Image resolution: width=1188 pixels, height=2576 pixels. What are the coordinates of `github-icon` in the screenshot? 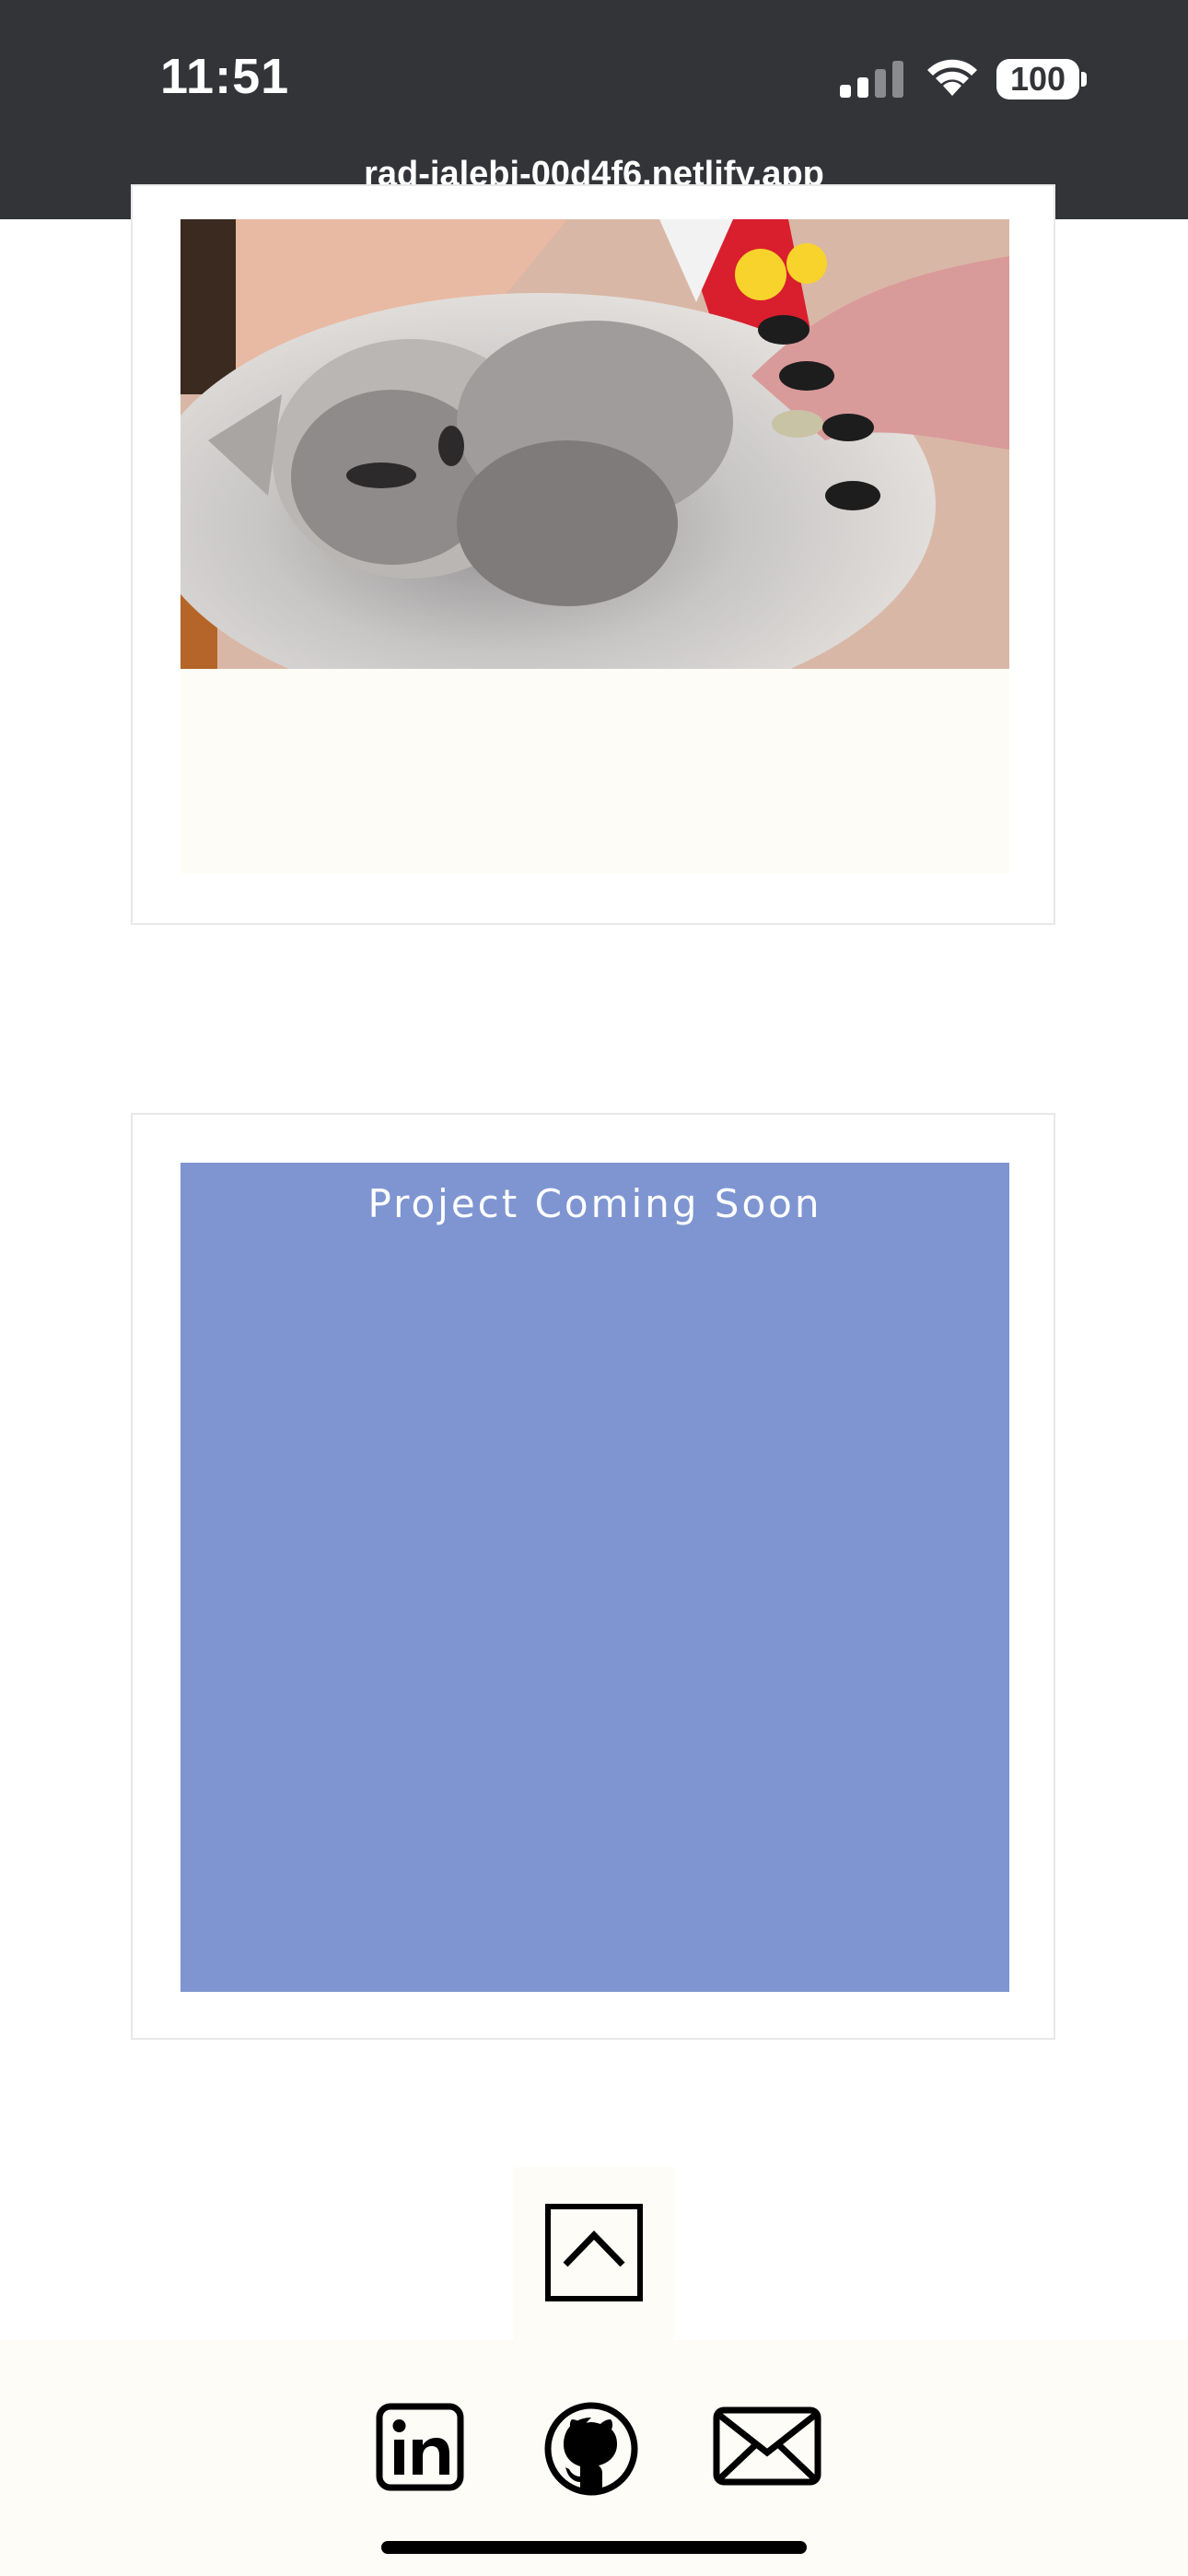 It's located at (591, 2449).